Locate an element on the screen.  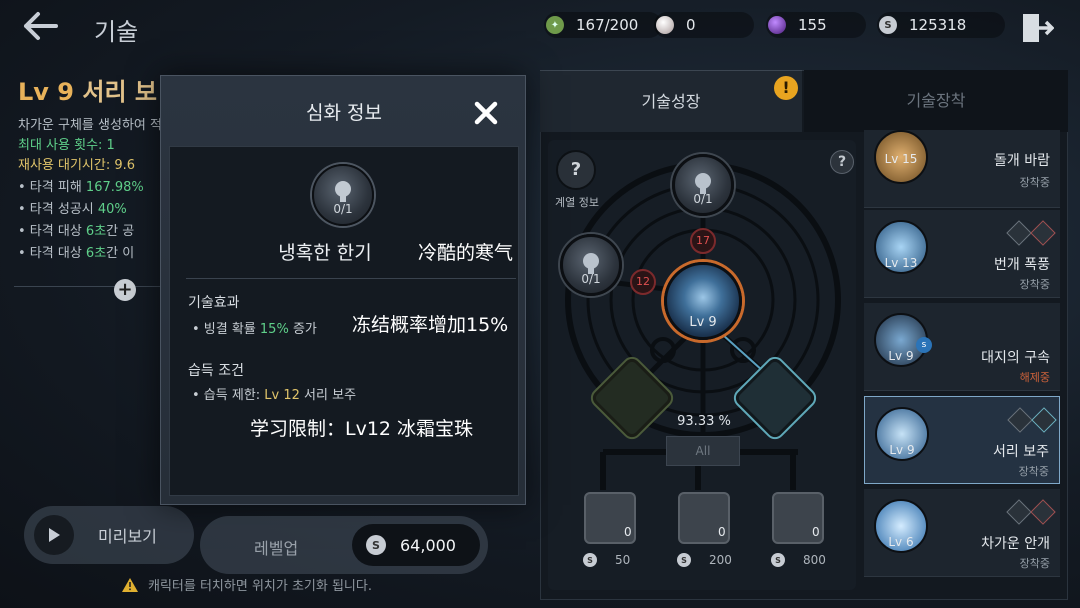
tree-node-top-count: 0/1 is located at coordinates (703, 199).